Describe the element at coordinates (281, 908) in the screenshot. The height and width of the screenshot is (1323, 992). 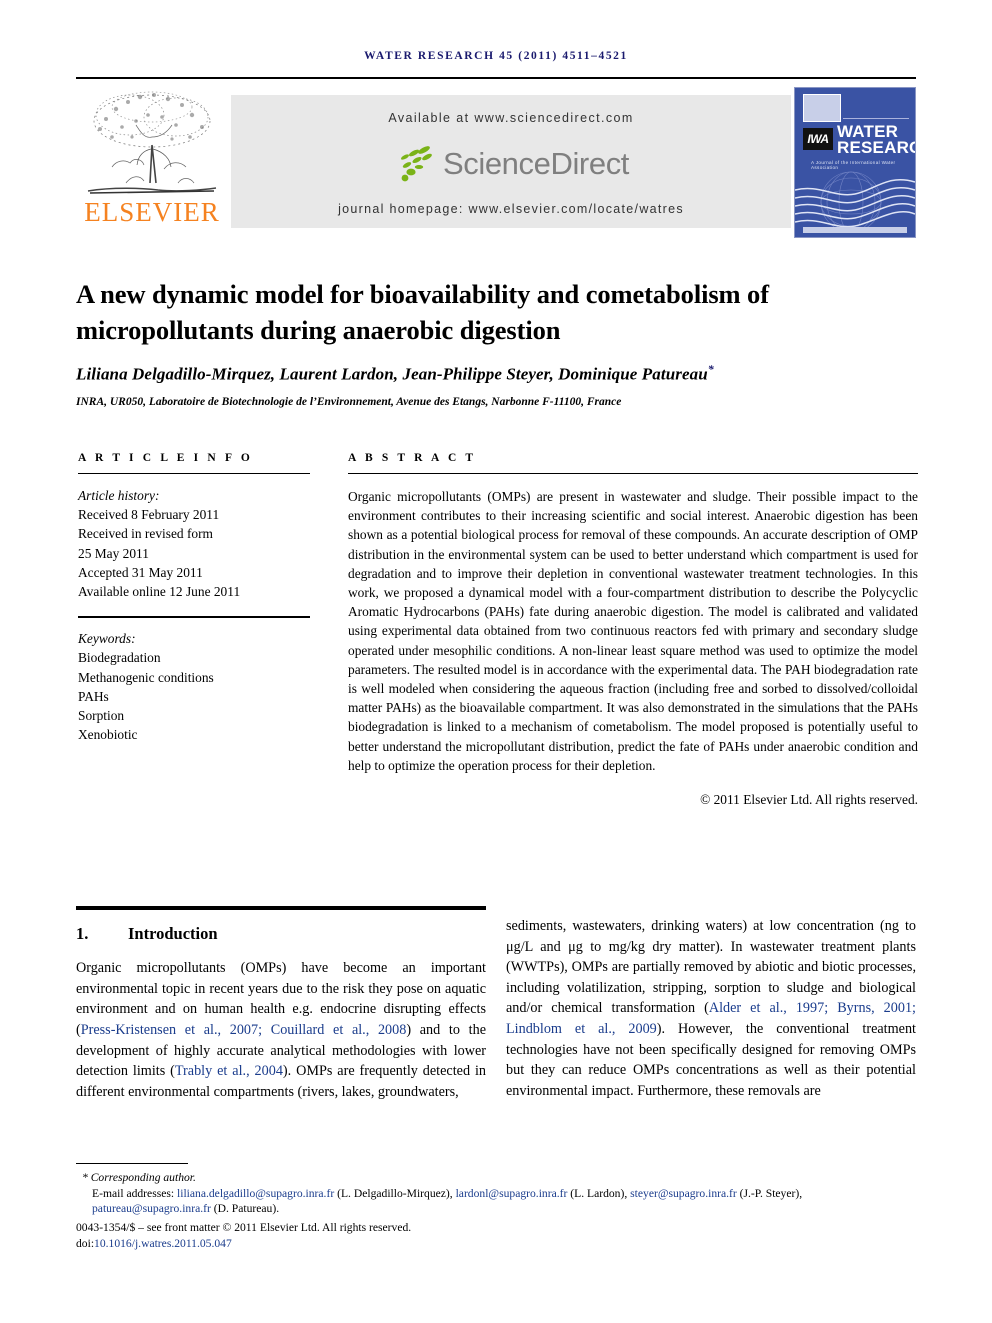
I see `section-rule` at that location.